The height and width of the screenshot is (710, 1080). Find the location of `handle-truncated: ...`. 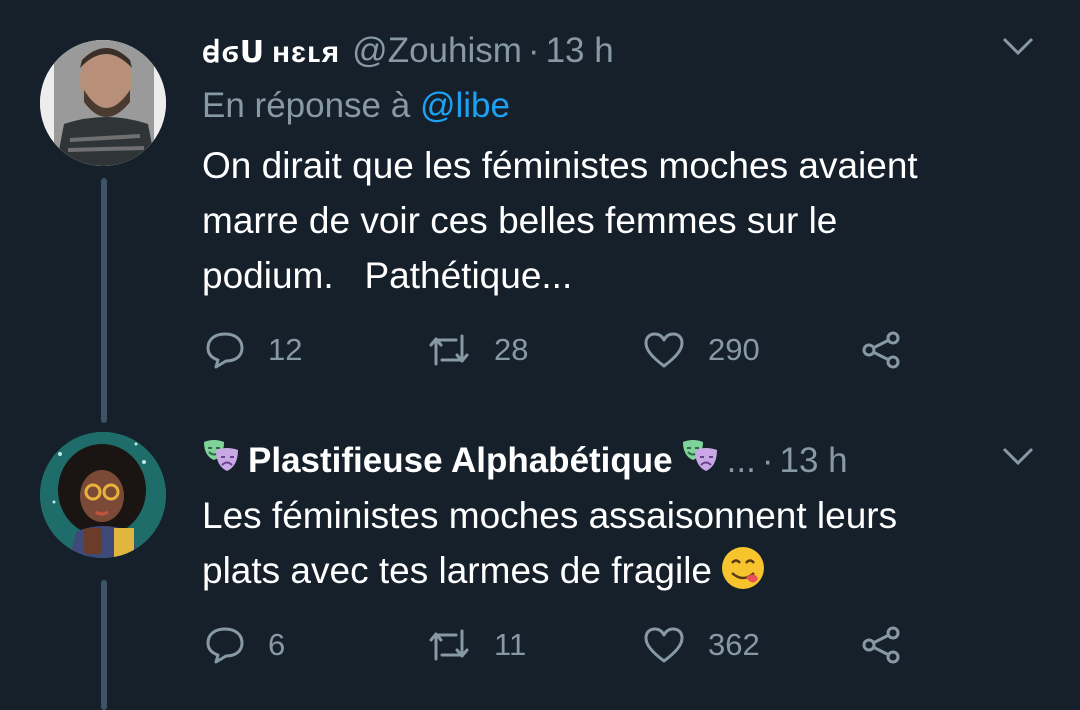

handle-truncated: ... is located at coordinates (741, 461).